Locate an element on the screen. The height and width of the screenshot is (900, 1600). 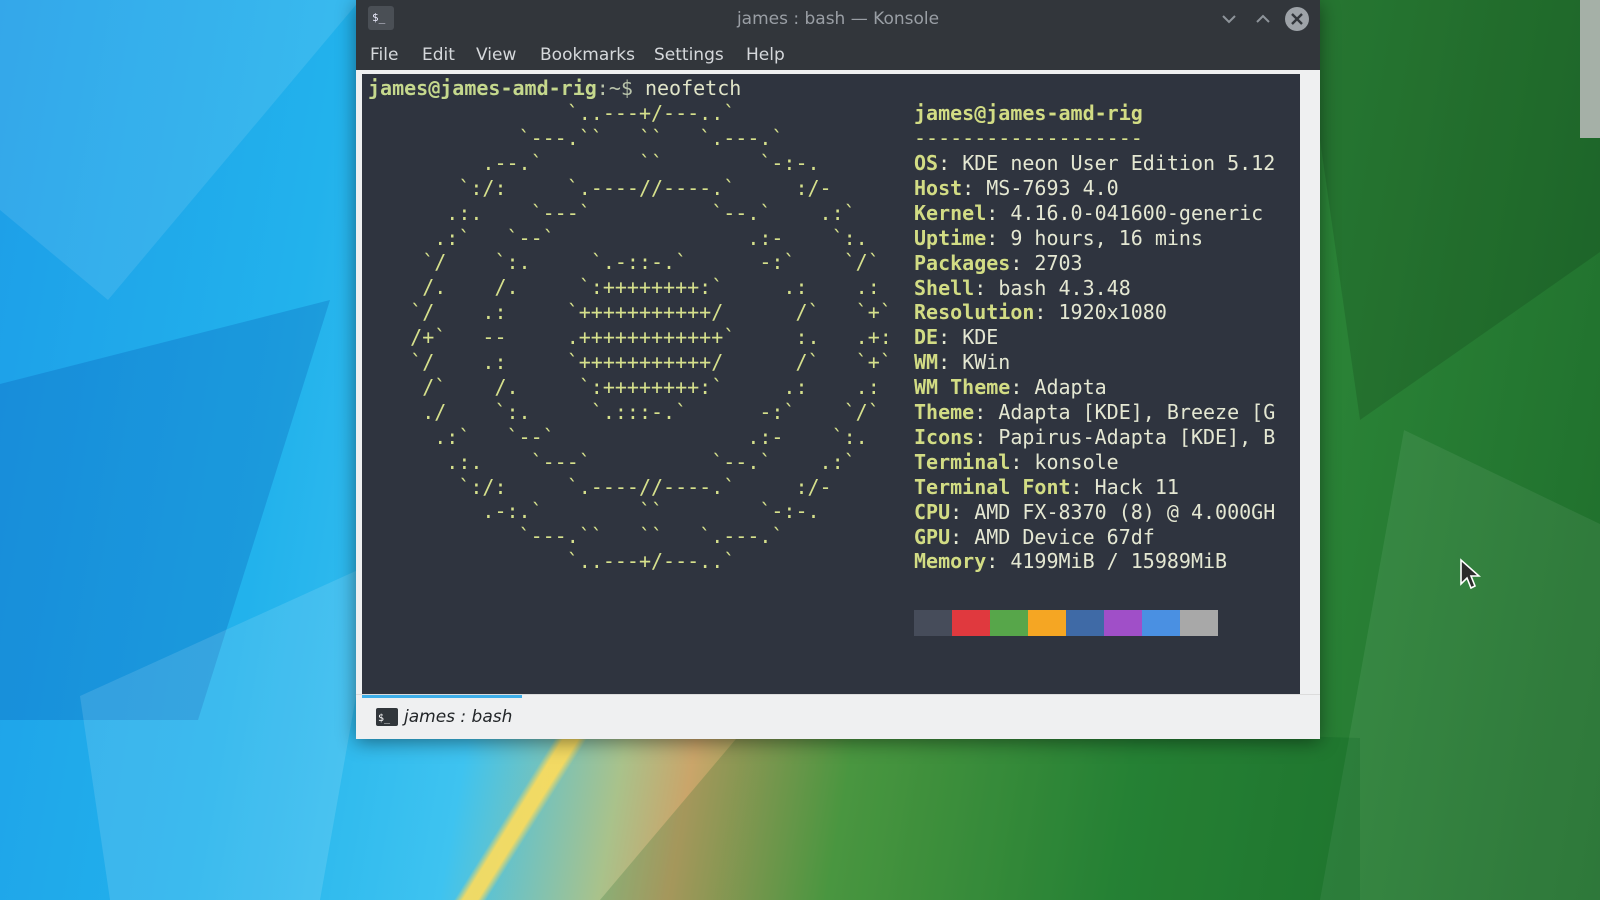
info-line: Terminal: konsole is located at coordinates (1016, 461).